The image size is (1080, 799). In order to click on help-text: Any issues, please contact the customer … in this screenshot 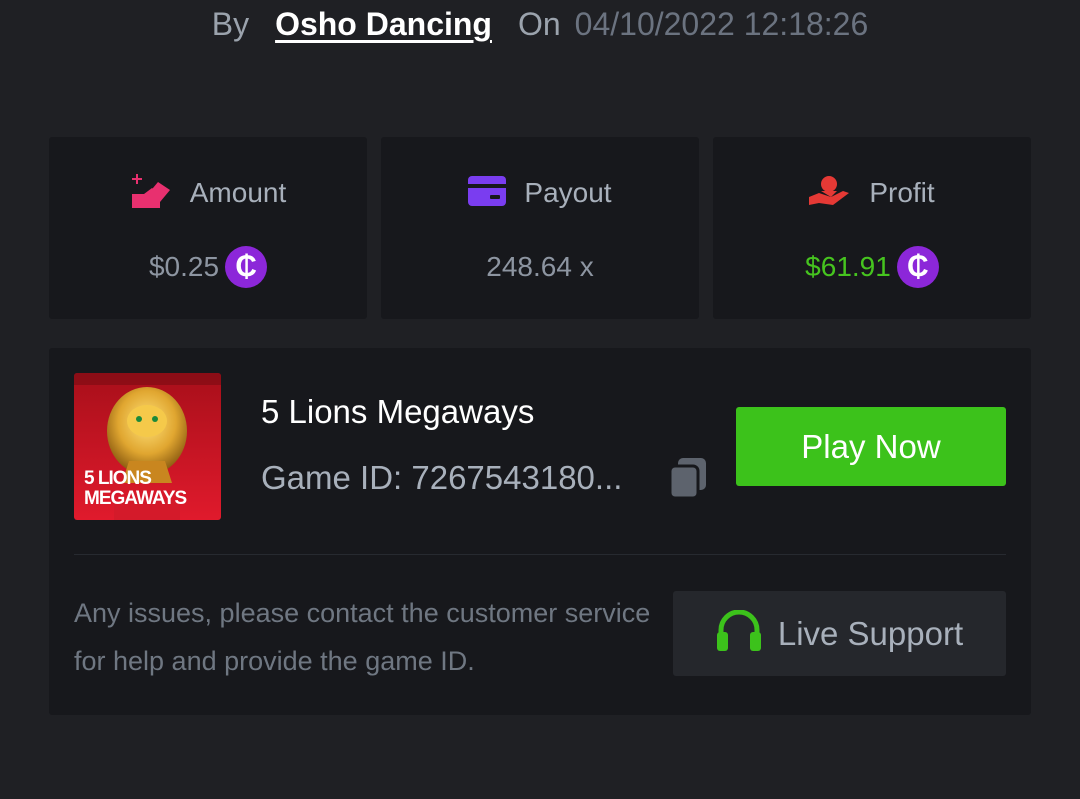, I will do `click(362, 637)`.